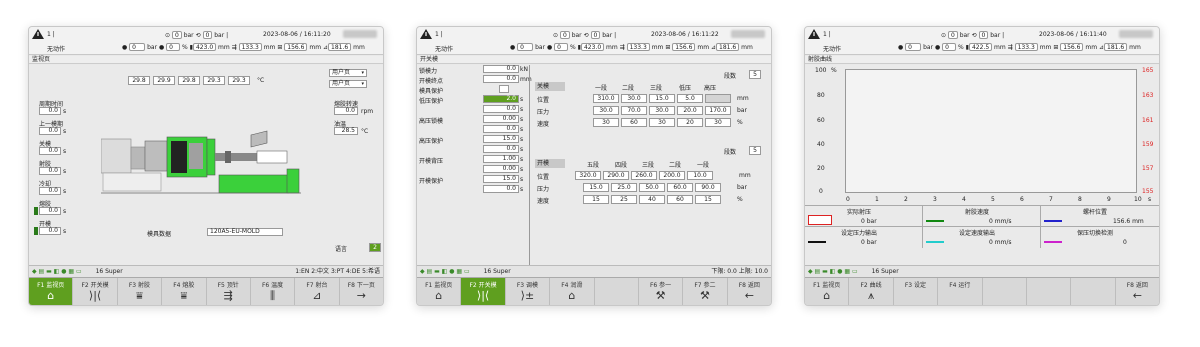 This screenshot has height=347, width=1200. Describe the element at coordinates (504, 89) in the screenshot. I see `mold-protect-checkbox` at that location.